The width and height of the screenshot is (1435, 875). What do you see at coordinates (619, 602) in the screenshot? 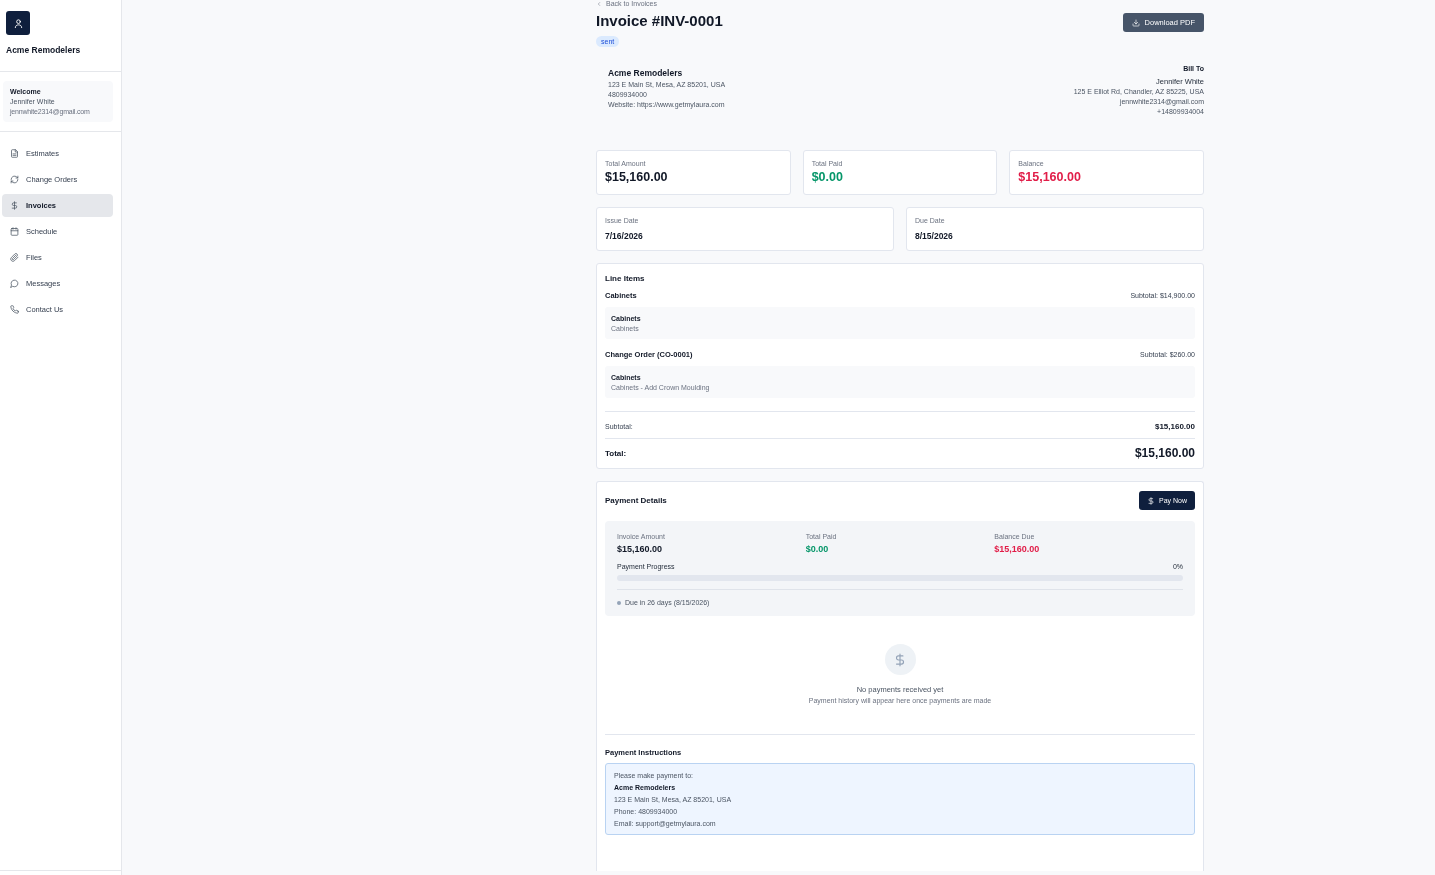
I see `status-dot` at bounding box center [619, 602].